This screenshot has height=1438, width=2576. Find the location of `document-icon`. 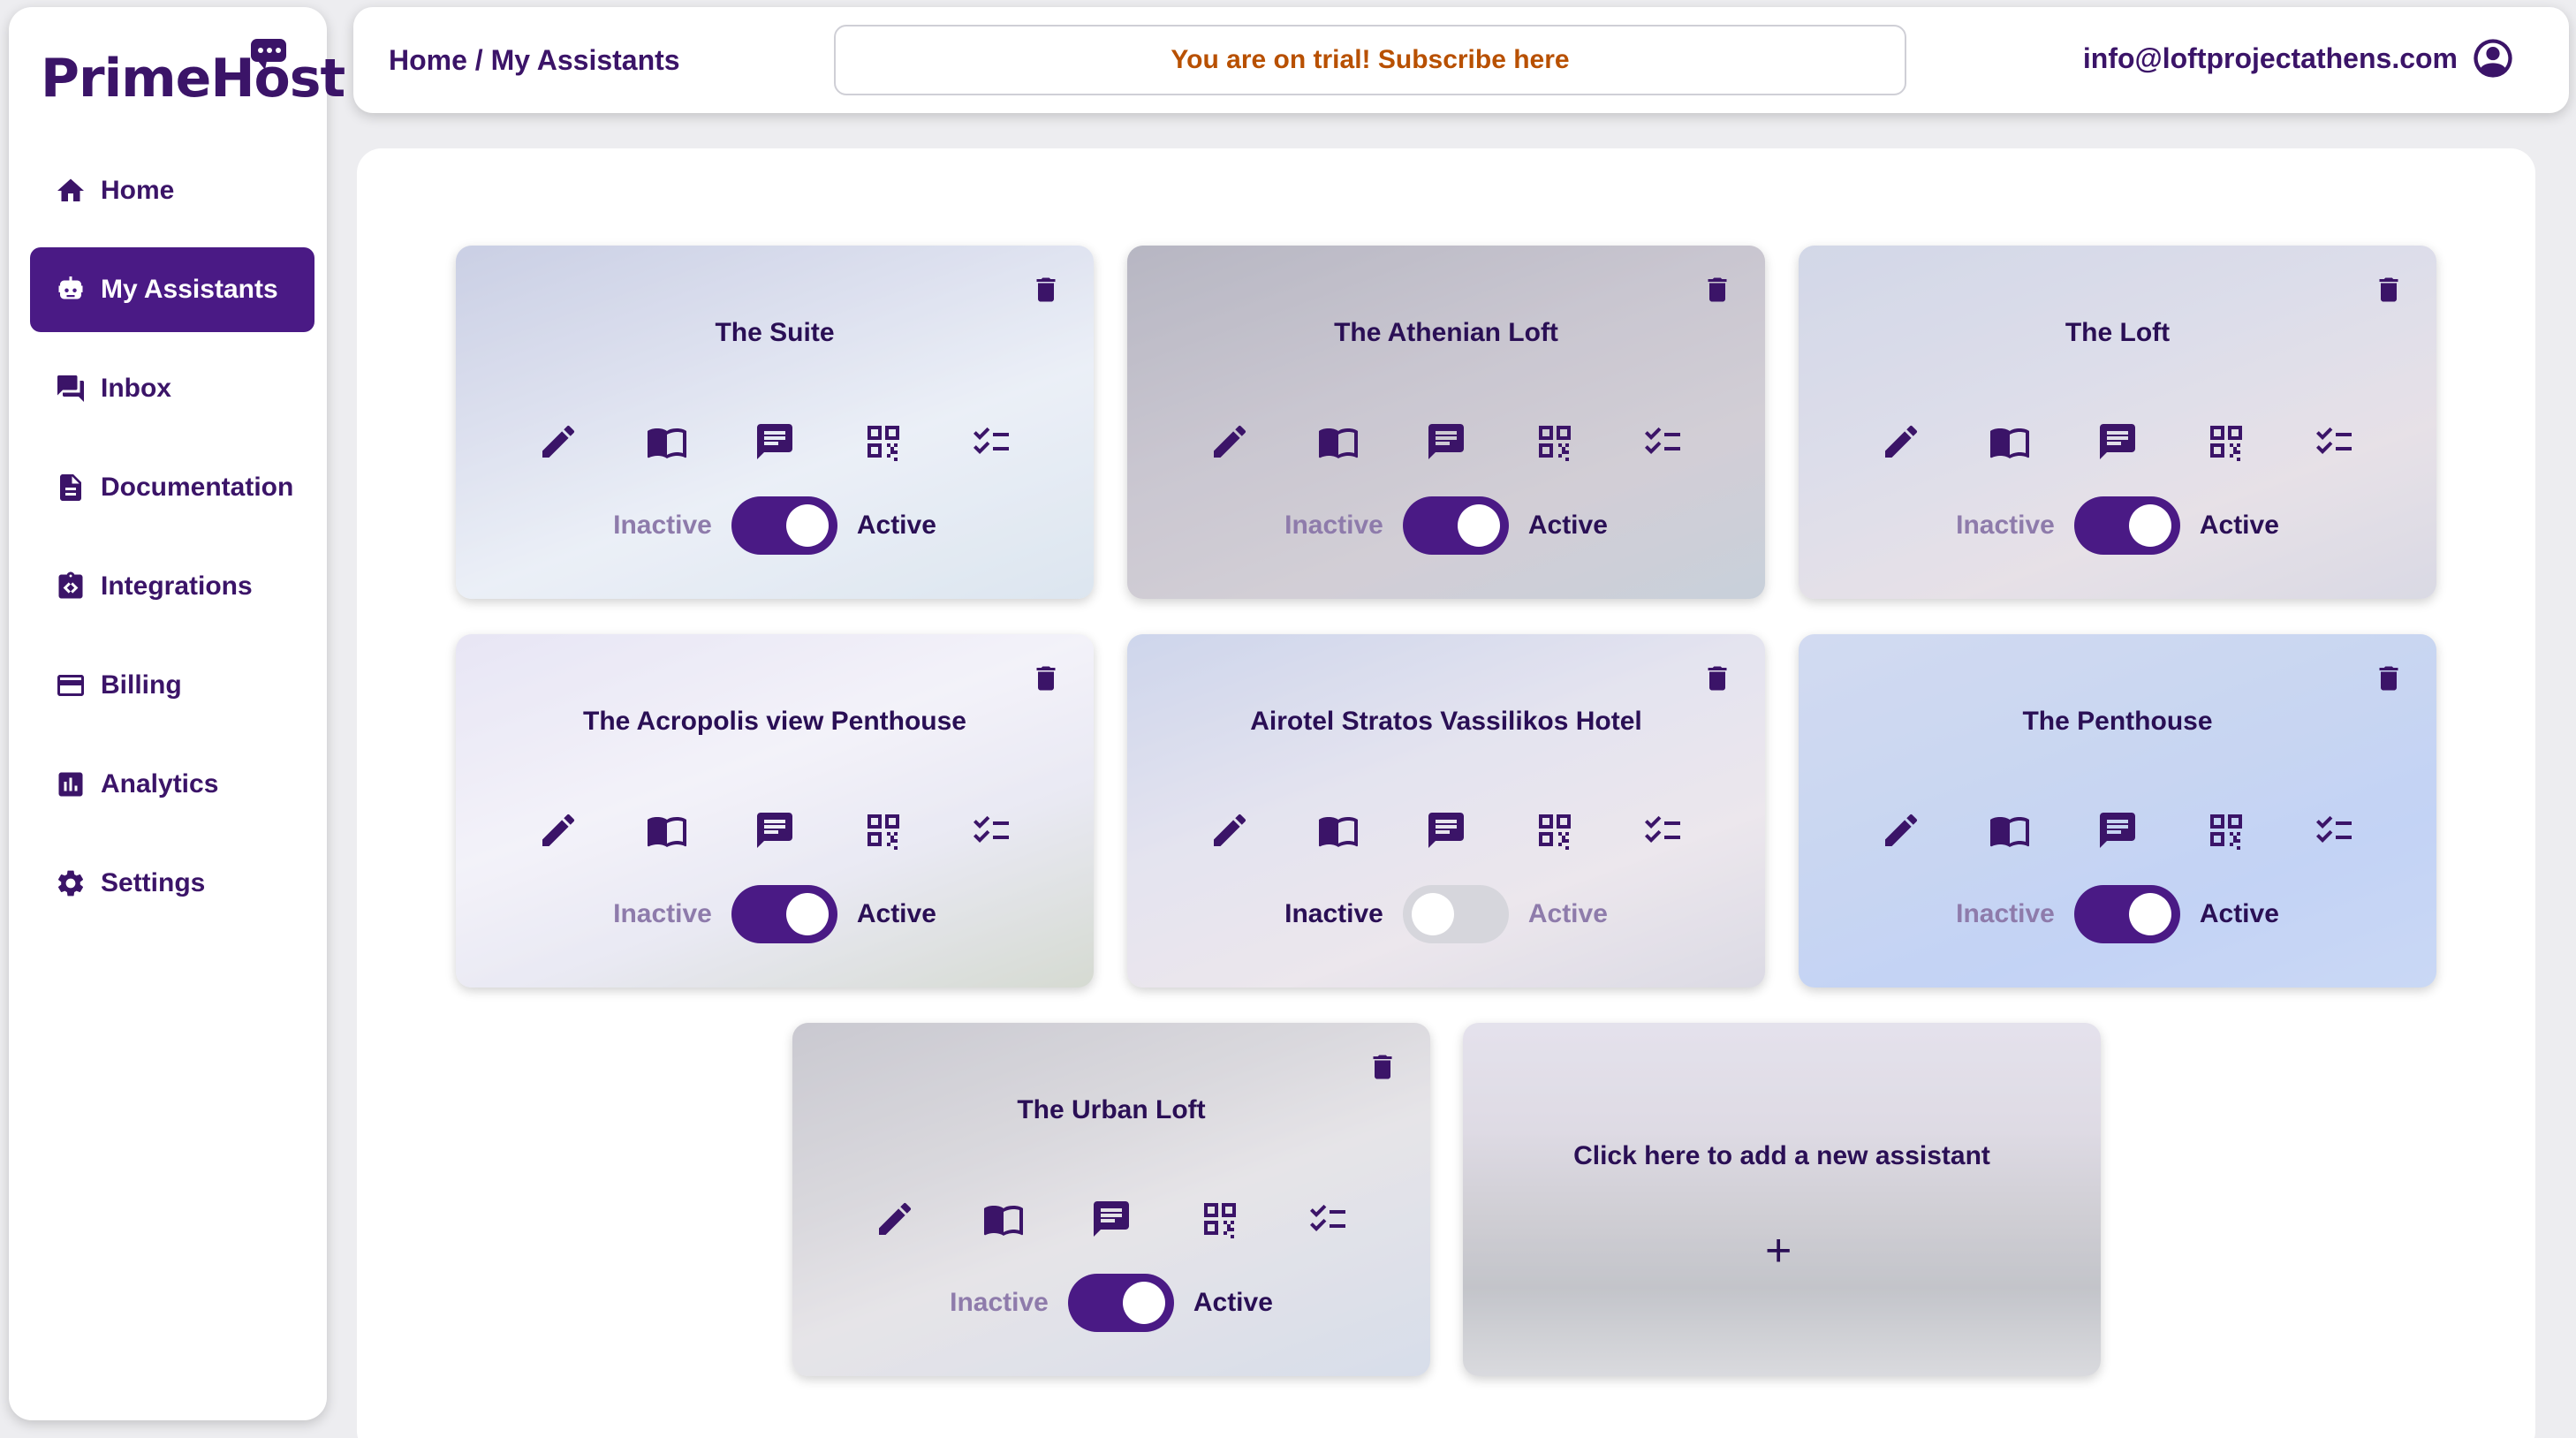

document-icon is located at coordinates (70, 487).